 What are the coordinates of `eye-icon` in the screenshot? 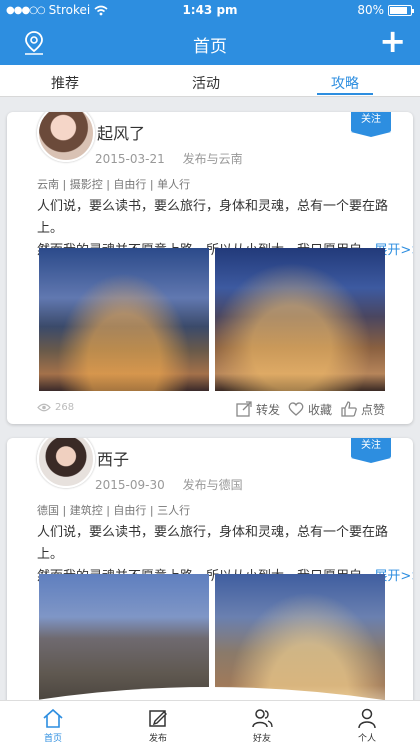 It's located at (44, 407).